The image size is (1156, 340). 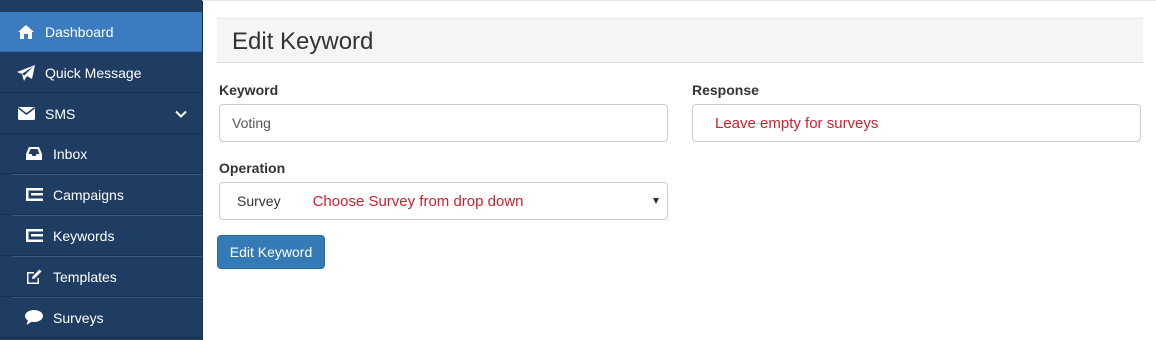 What do you see at coordinates (797, 123) in the screenshot?
I see `response-placeholder: Leave empty for surveys` at bounding box center [797, 123].